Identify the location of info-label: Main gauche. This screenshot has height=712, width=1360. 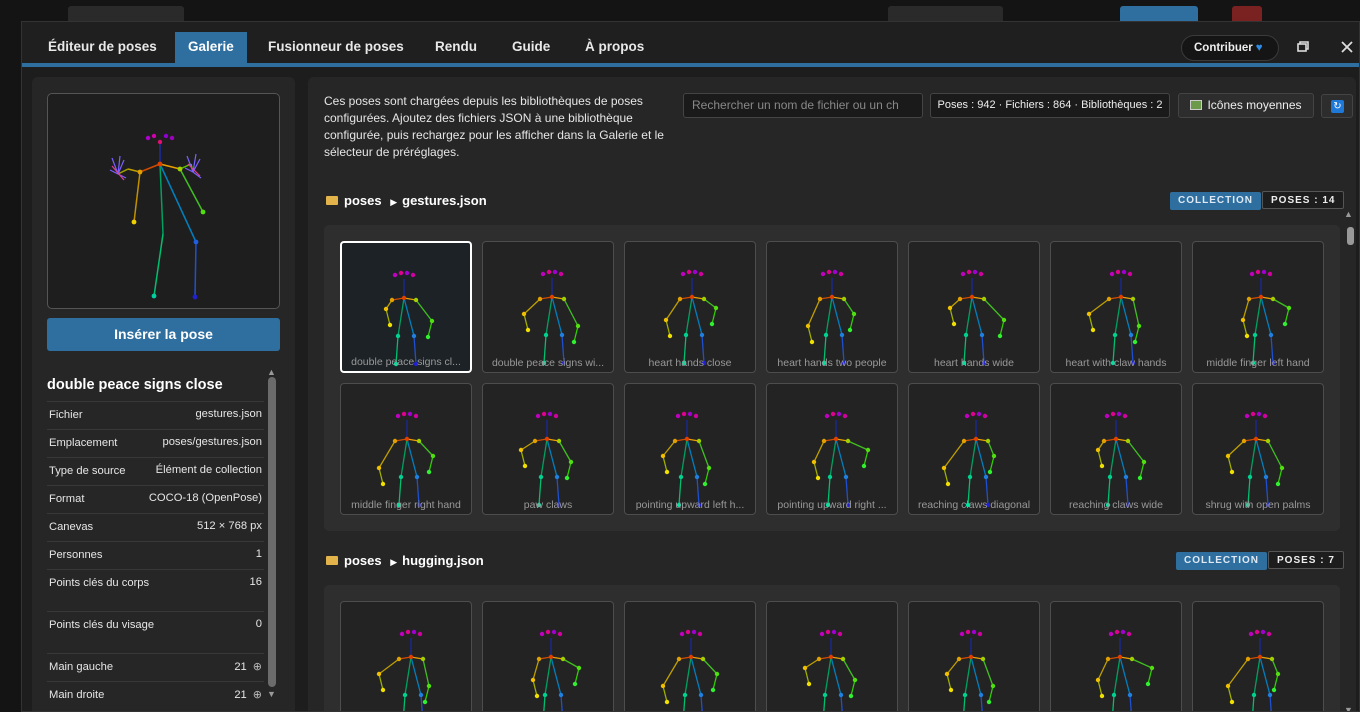
(81, 667).